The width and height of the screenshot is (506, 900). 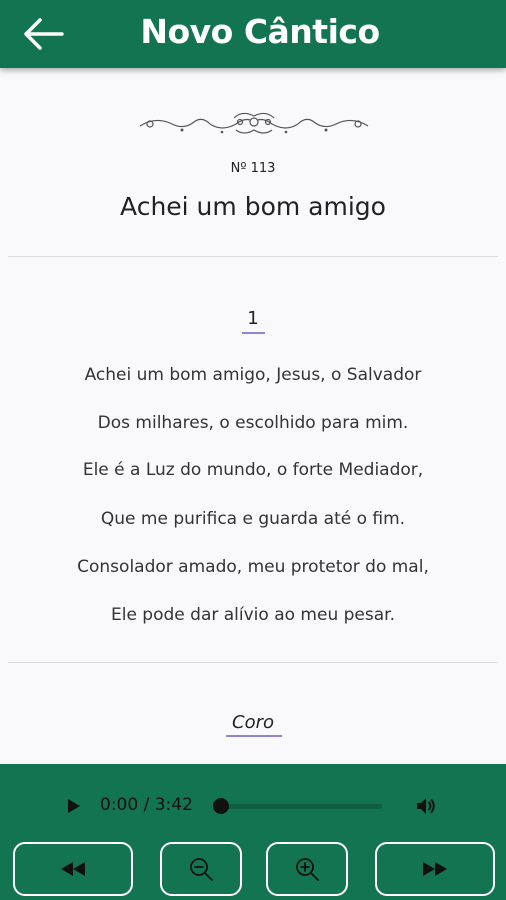 I want to click on chorus-label: Coro, so click(x=253, y=722).